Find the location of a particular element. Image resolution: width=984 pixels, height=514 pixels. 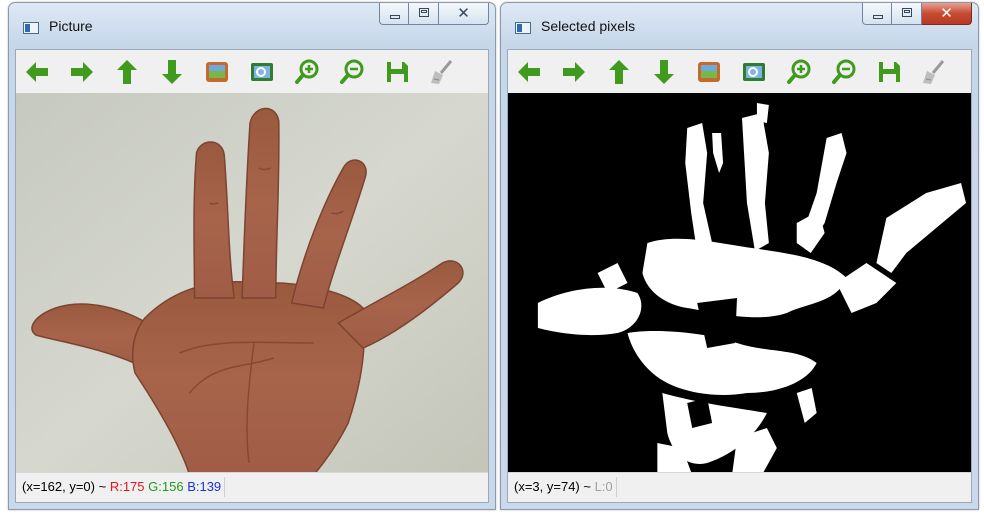

window-title: Picture is located at coordinates (71, 26).